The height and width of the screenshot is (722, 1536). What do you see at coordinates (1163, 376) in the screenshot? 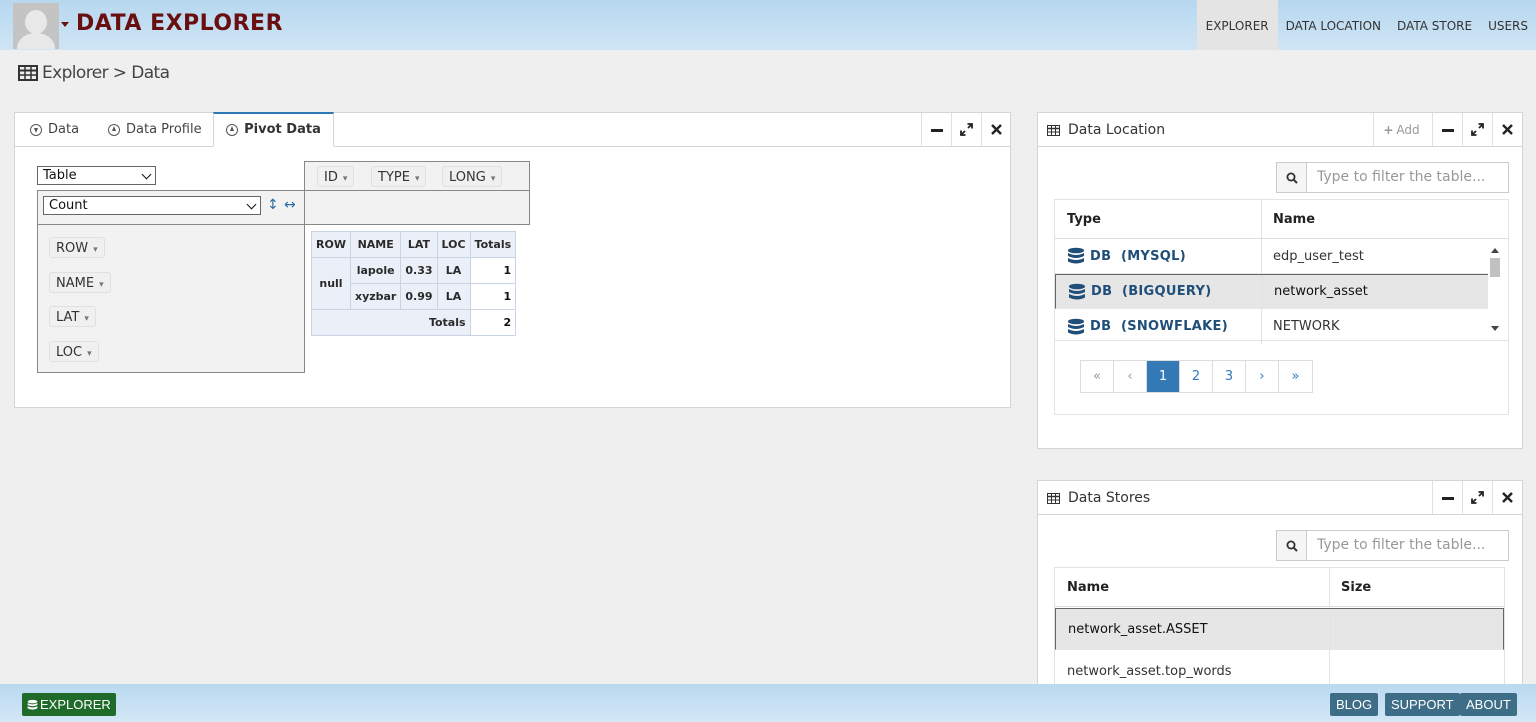
I see `page-1: 1` at bounding box center [1163, 376].